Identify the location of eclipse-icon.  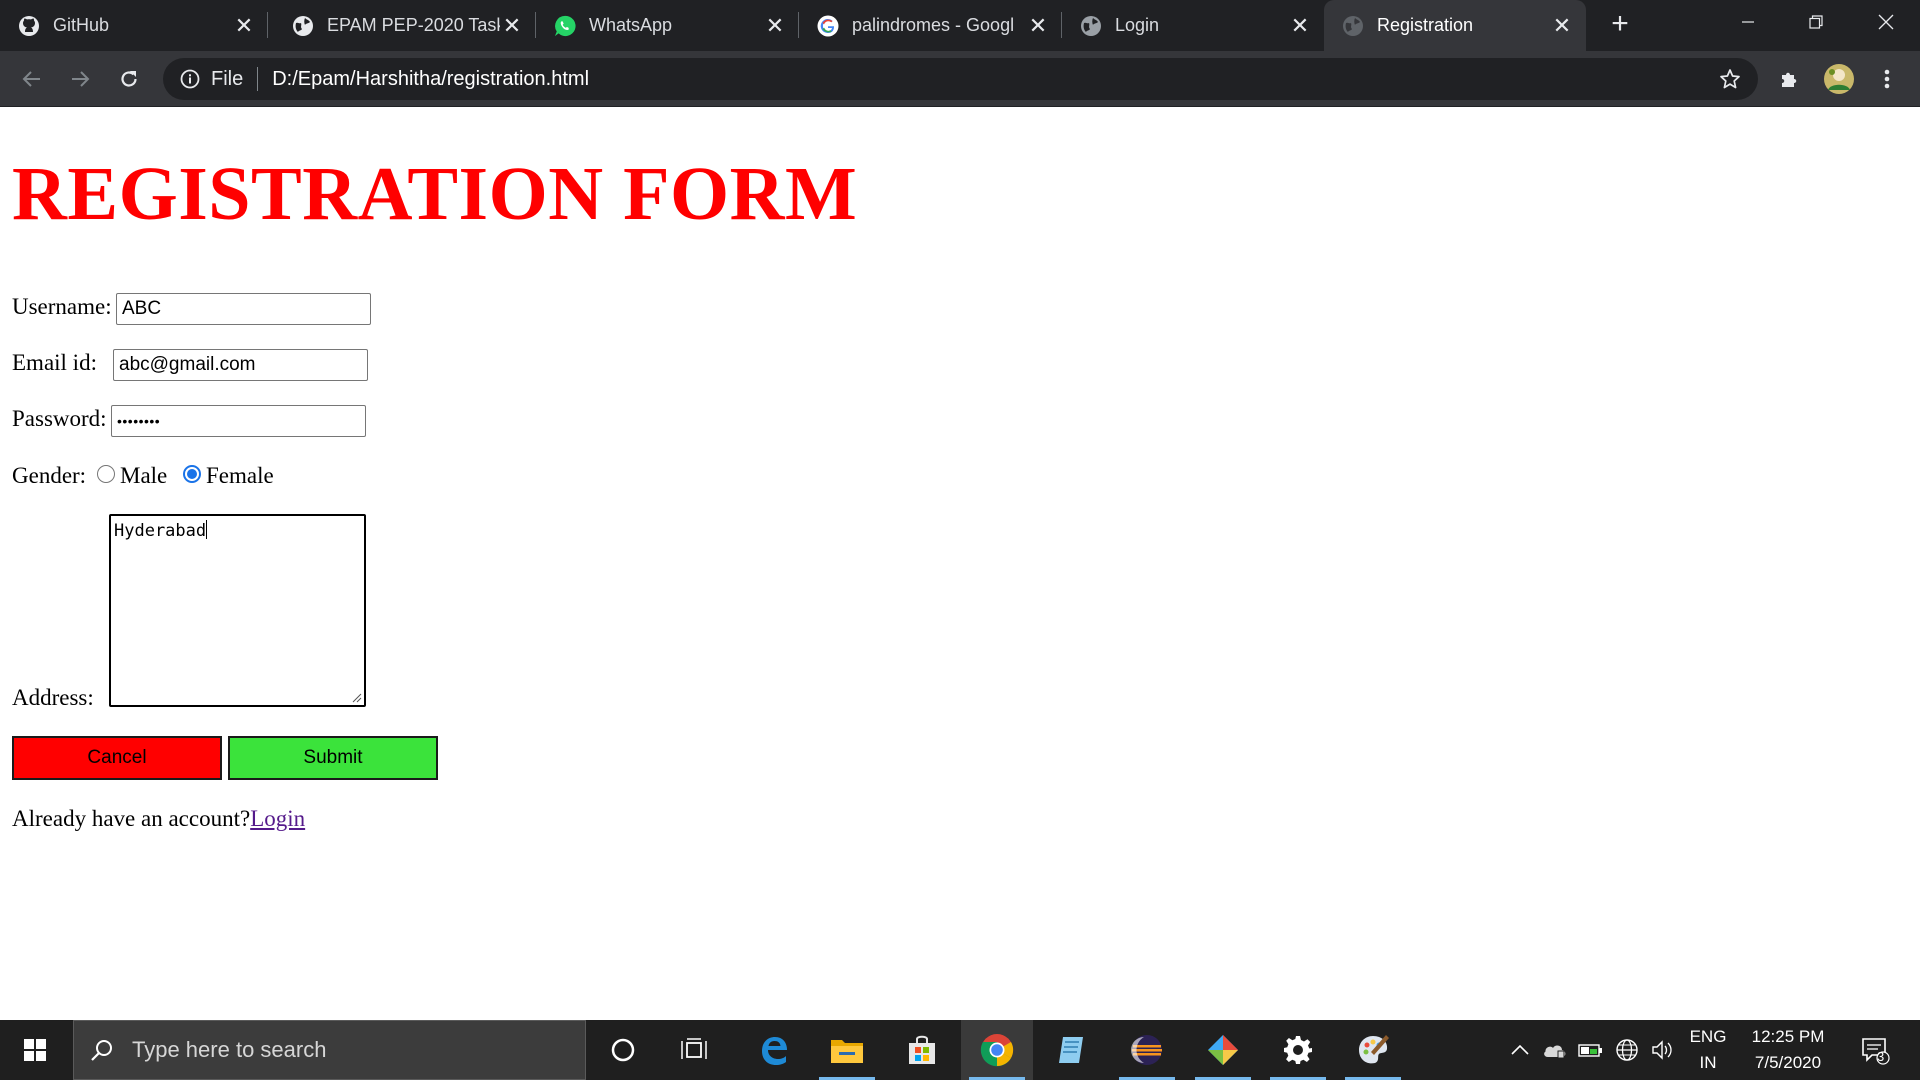
(1146, 1050).